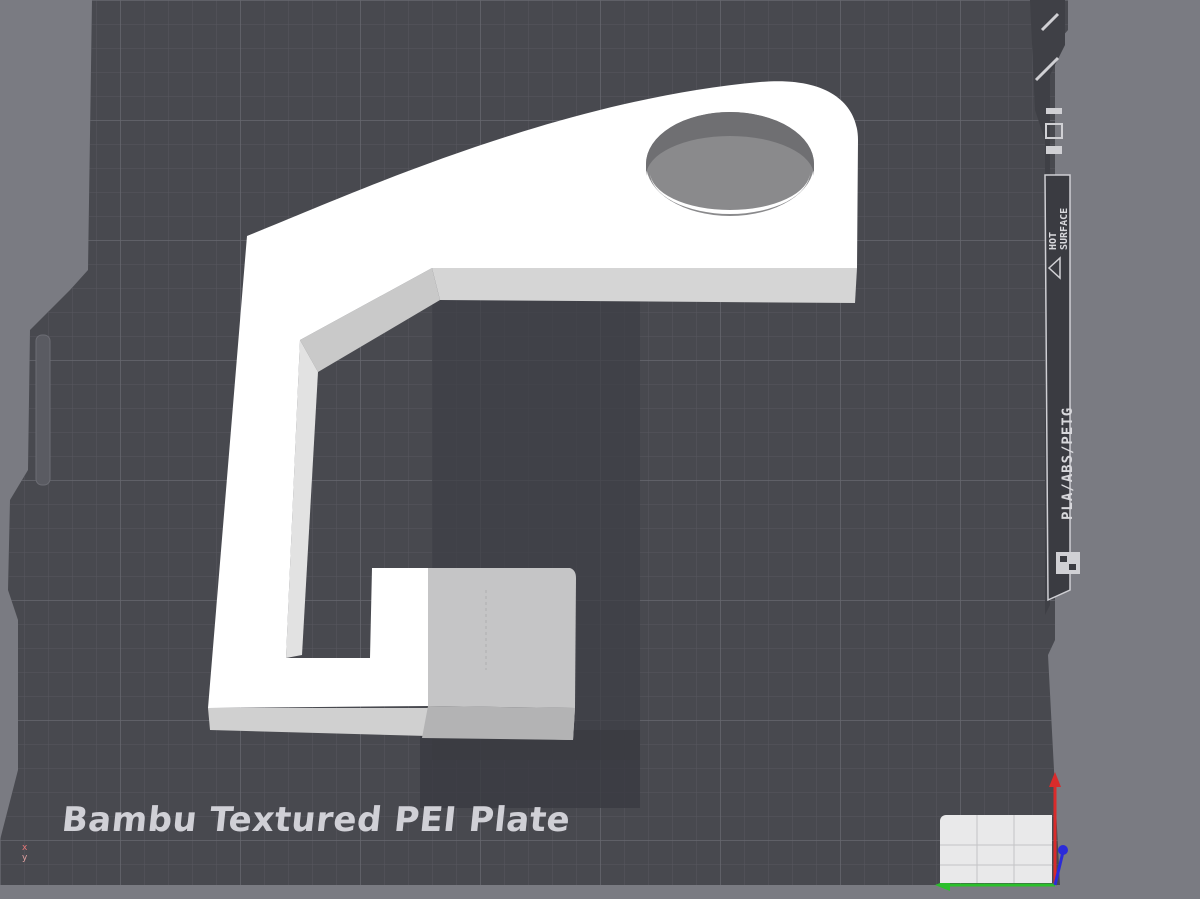  Describe the element at coordinates (1068, 463) in the screenshot. I see `plate-material-label: PLA/ABS/PETG` at that location.